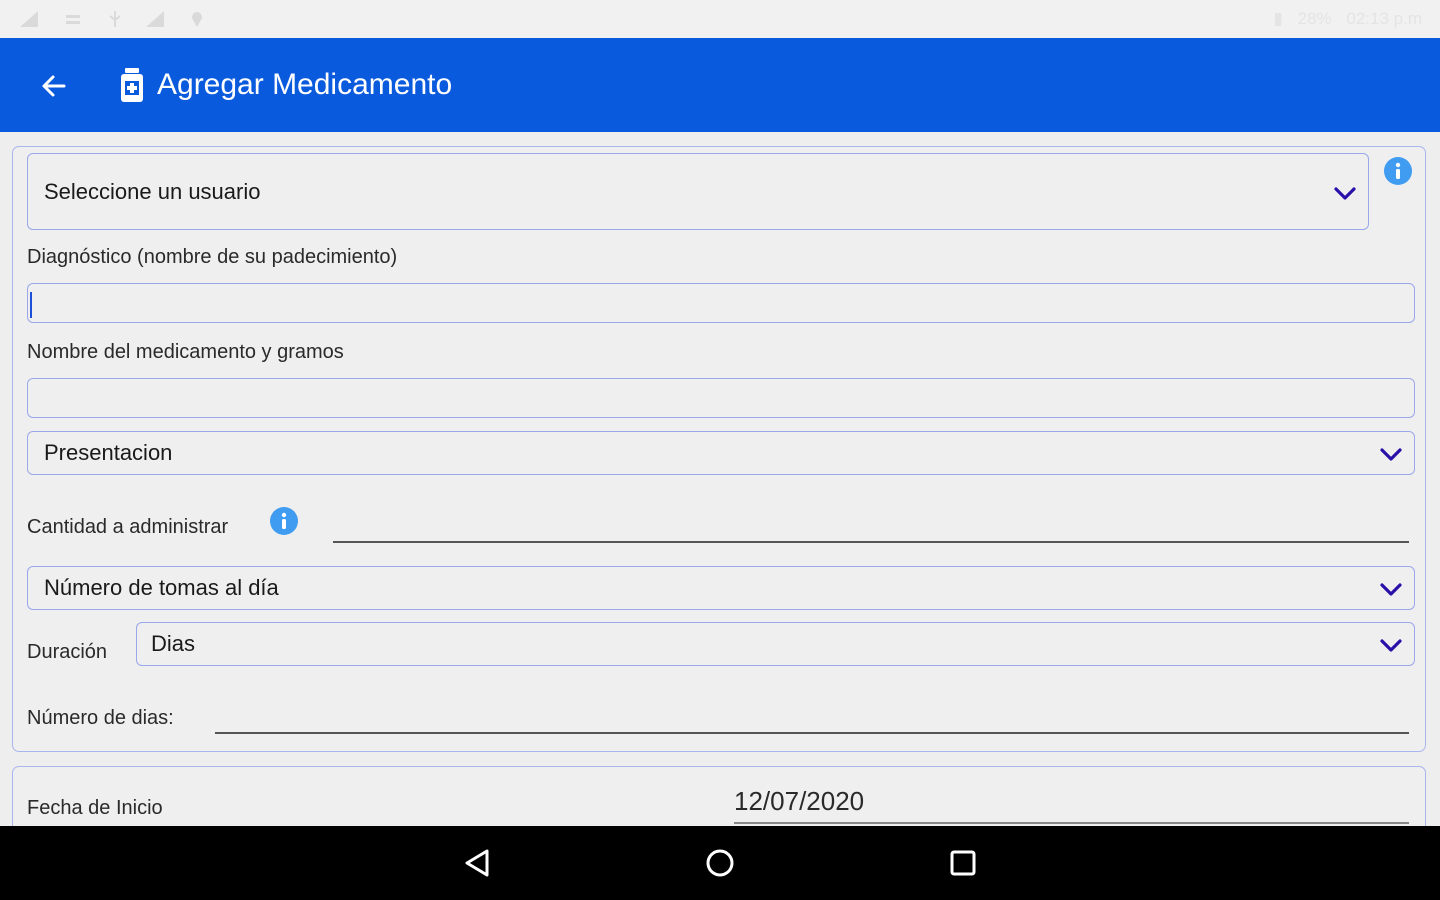 The image size is (1440, 900). What do you see at coordinates (721, 588) in the screenshot?
I see `doses-per-day-select: Número de tomas al día` at bounding box center [721, 588].